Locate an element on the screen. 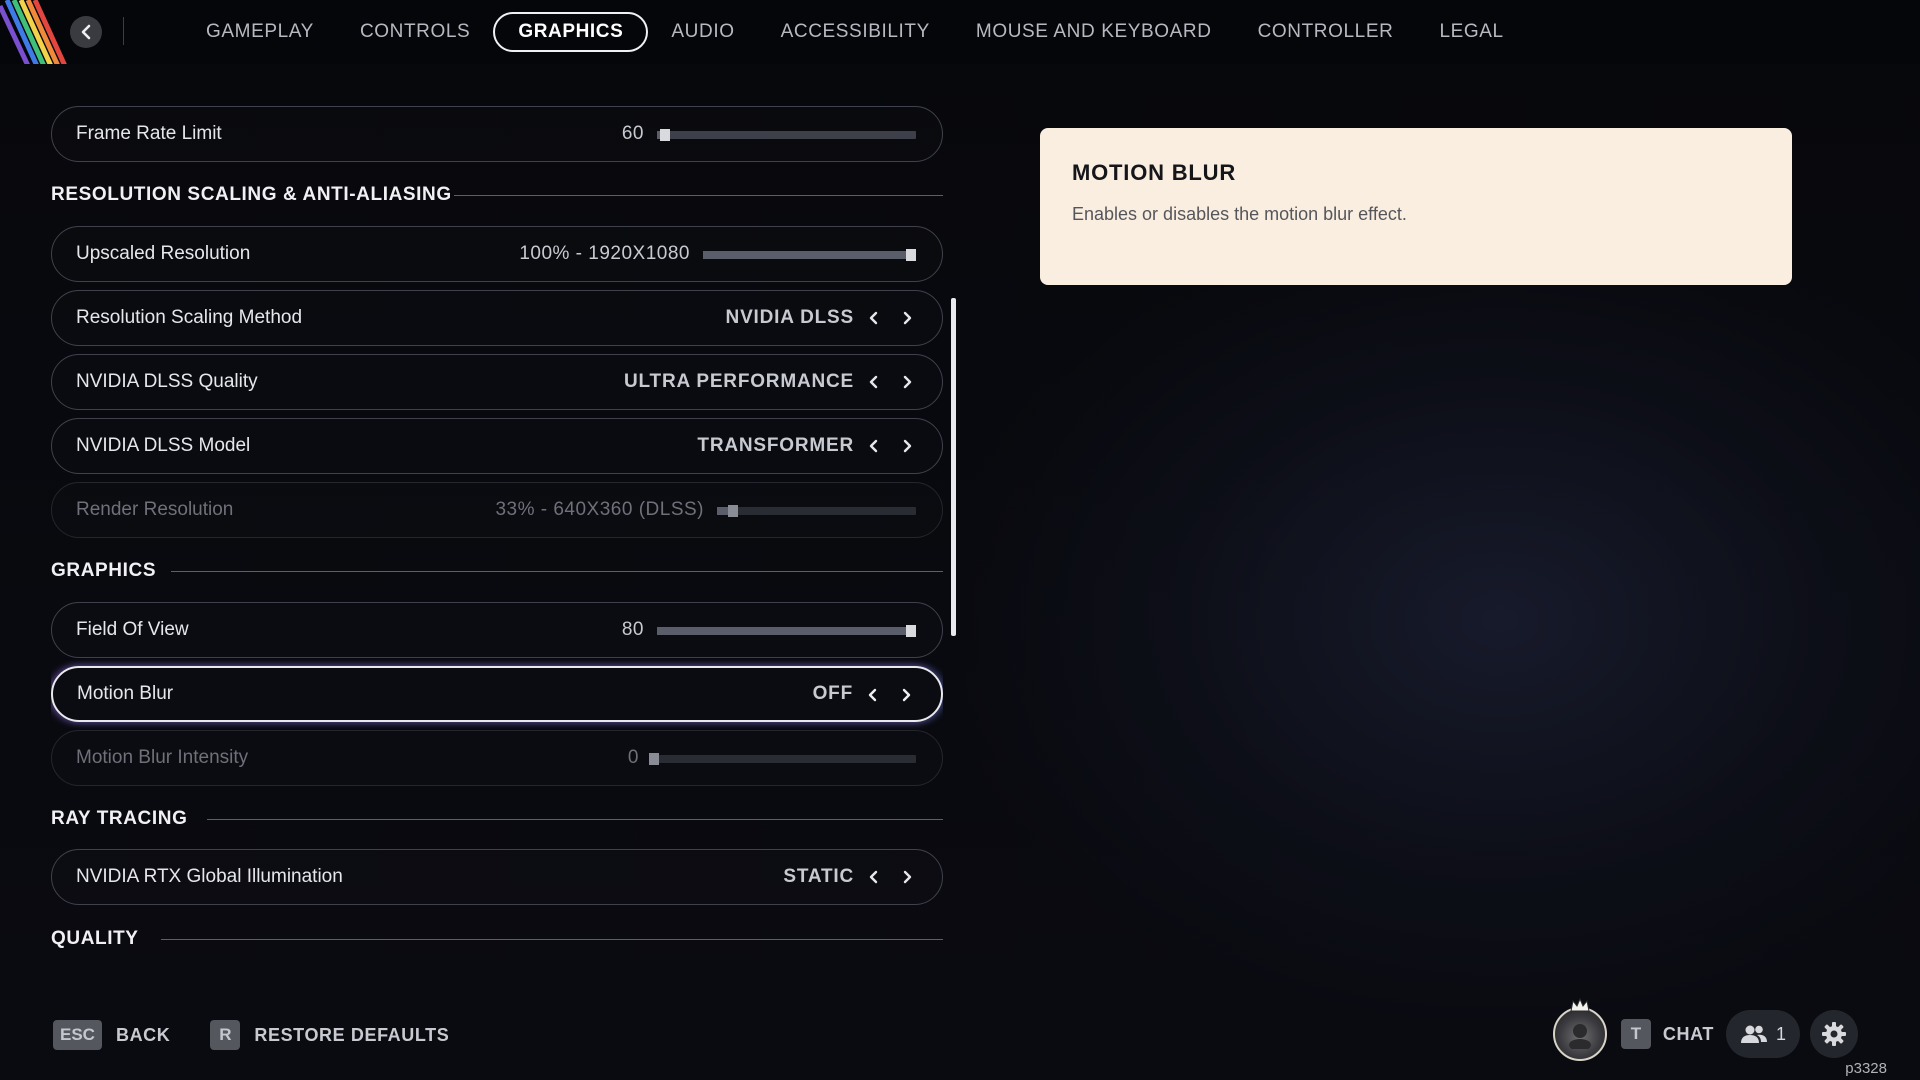  setting-value: OFF is located at coordinates (832, 693).